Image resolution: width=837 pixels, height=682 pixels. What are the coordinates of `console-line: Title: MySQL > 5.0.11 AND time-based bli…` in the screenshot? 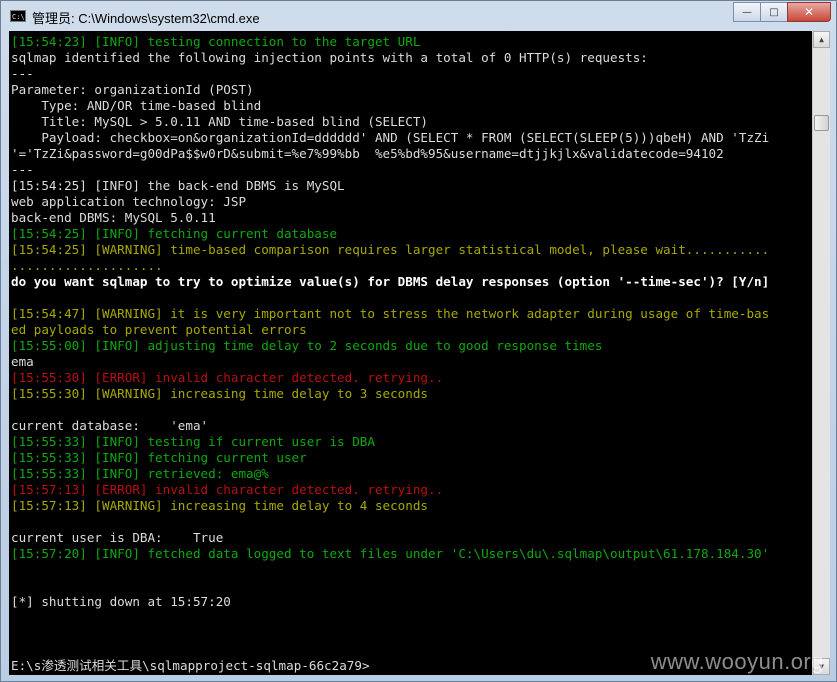 It's located at (411, 122).